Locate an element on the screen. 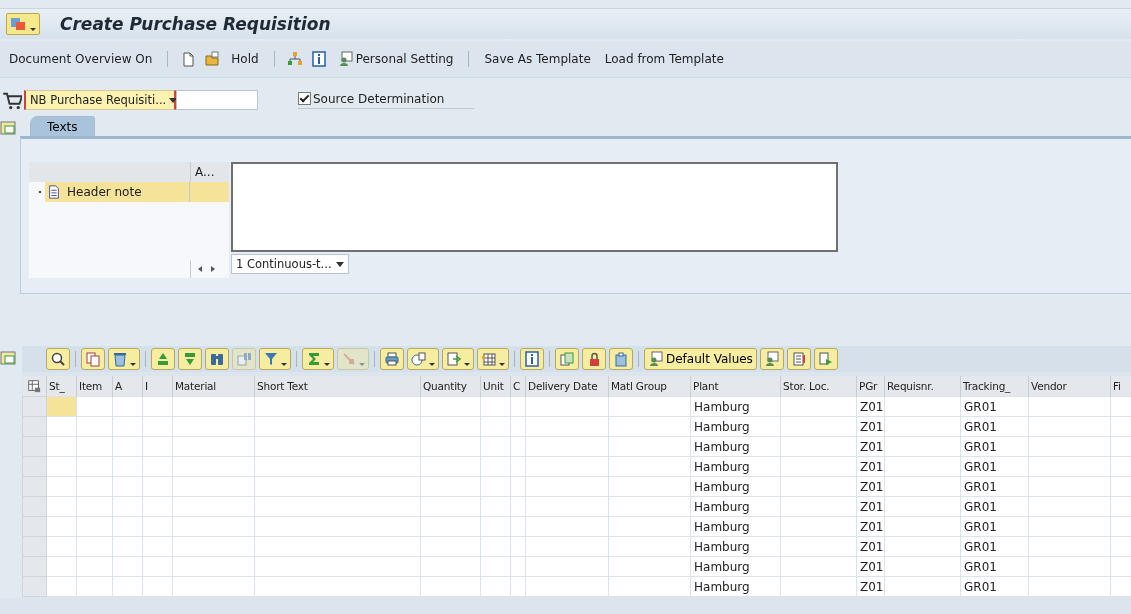 The width and height of the screenshot is (1131, 614). document-icon is located at coordinates (188, 59).